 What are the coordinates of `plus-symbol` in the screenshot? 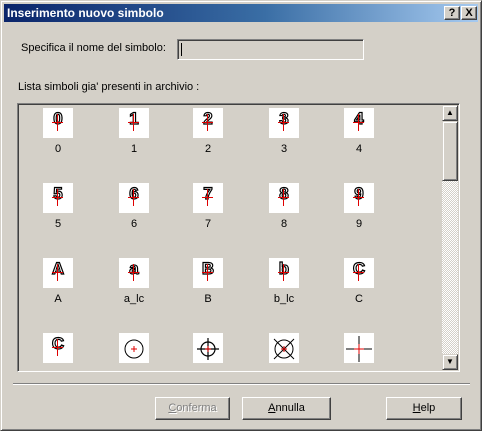 It's located at (359, 348).